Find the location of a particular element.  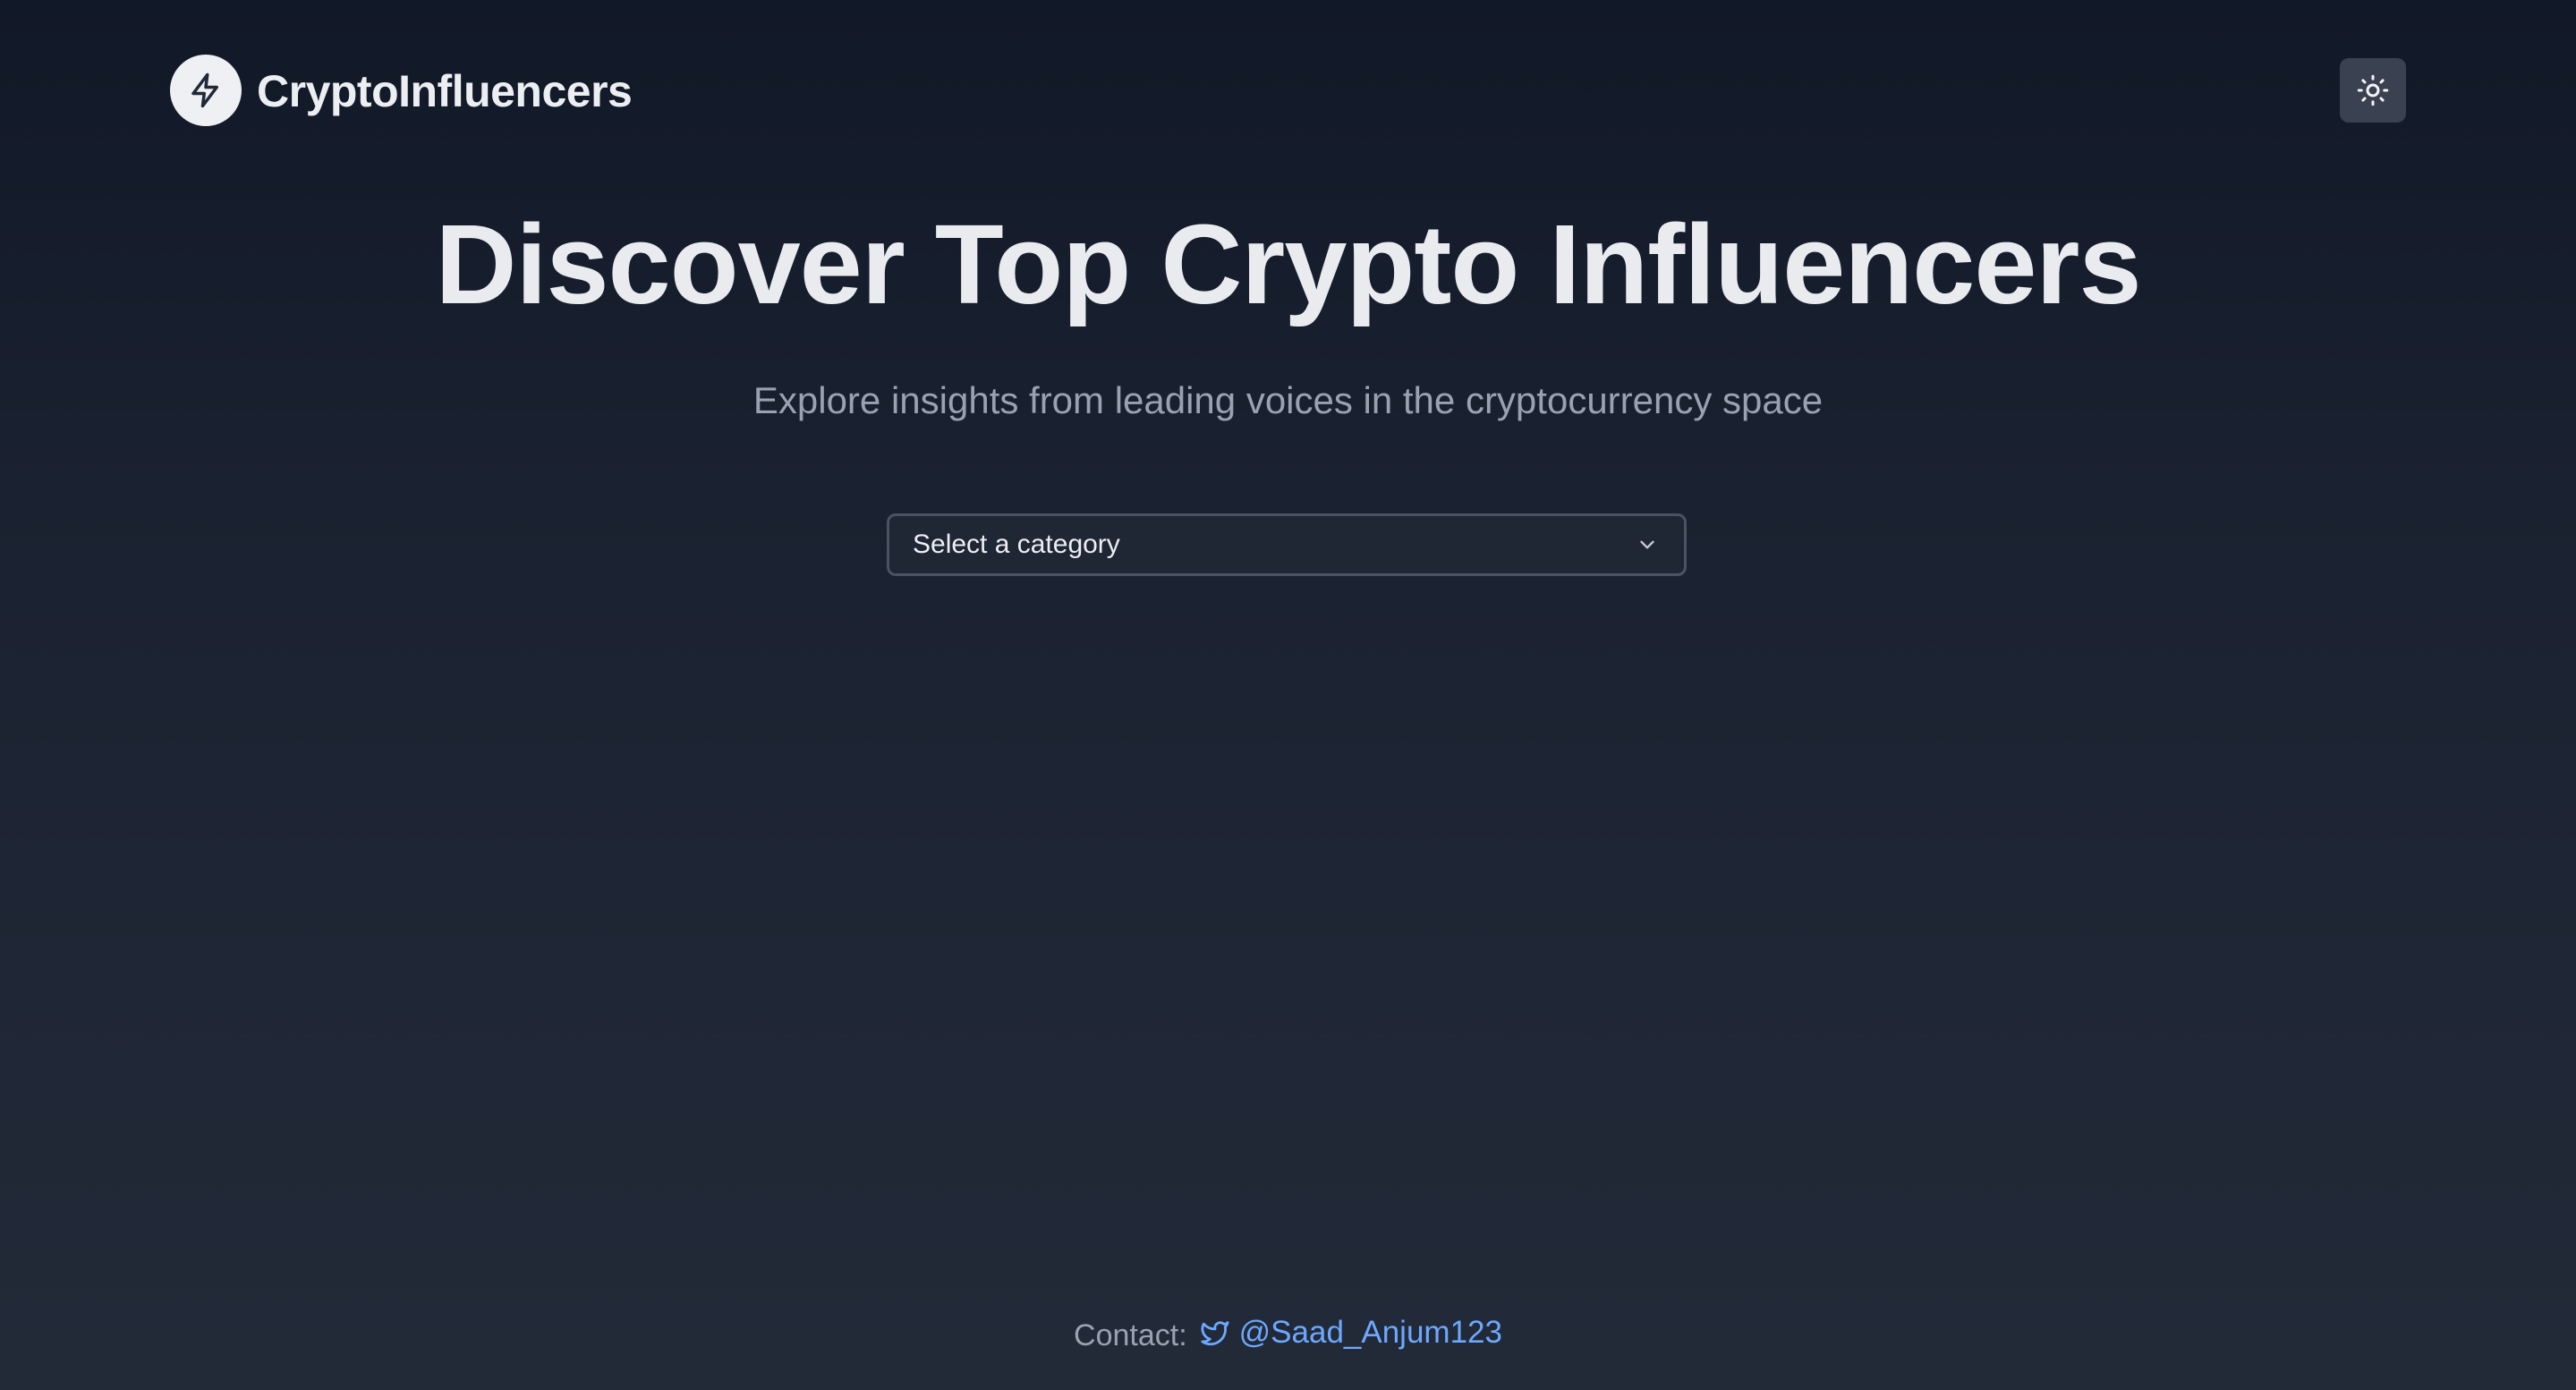

theme-toggle-button is located at coordinates (2373, 90).